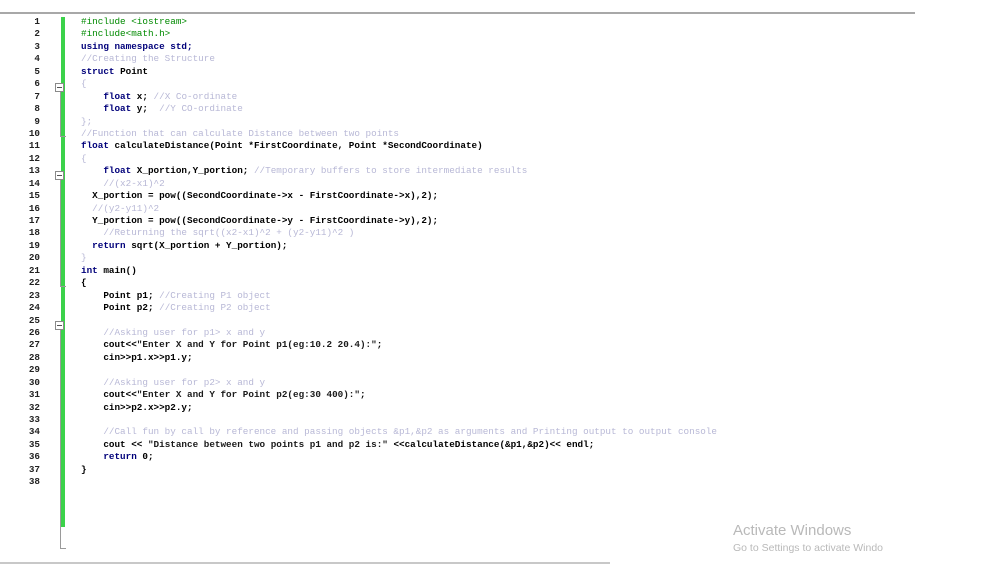 The width and height of the screenshot is (984, 567). What do you see at coordinates (101, 71) in the screenshot?
I see `code-keyword: struct` at bounding box center [101, 71].